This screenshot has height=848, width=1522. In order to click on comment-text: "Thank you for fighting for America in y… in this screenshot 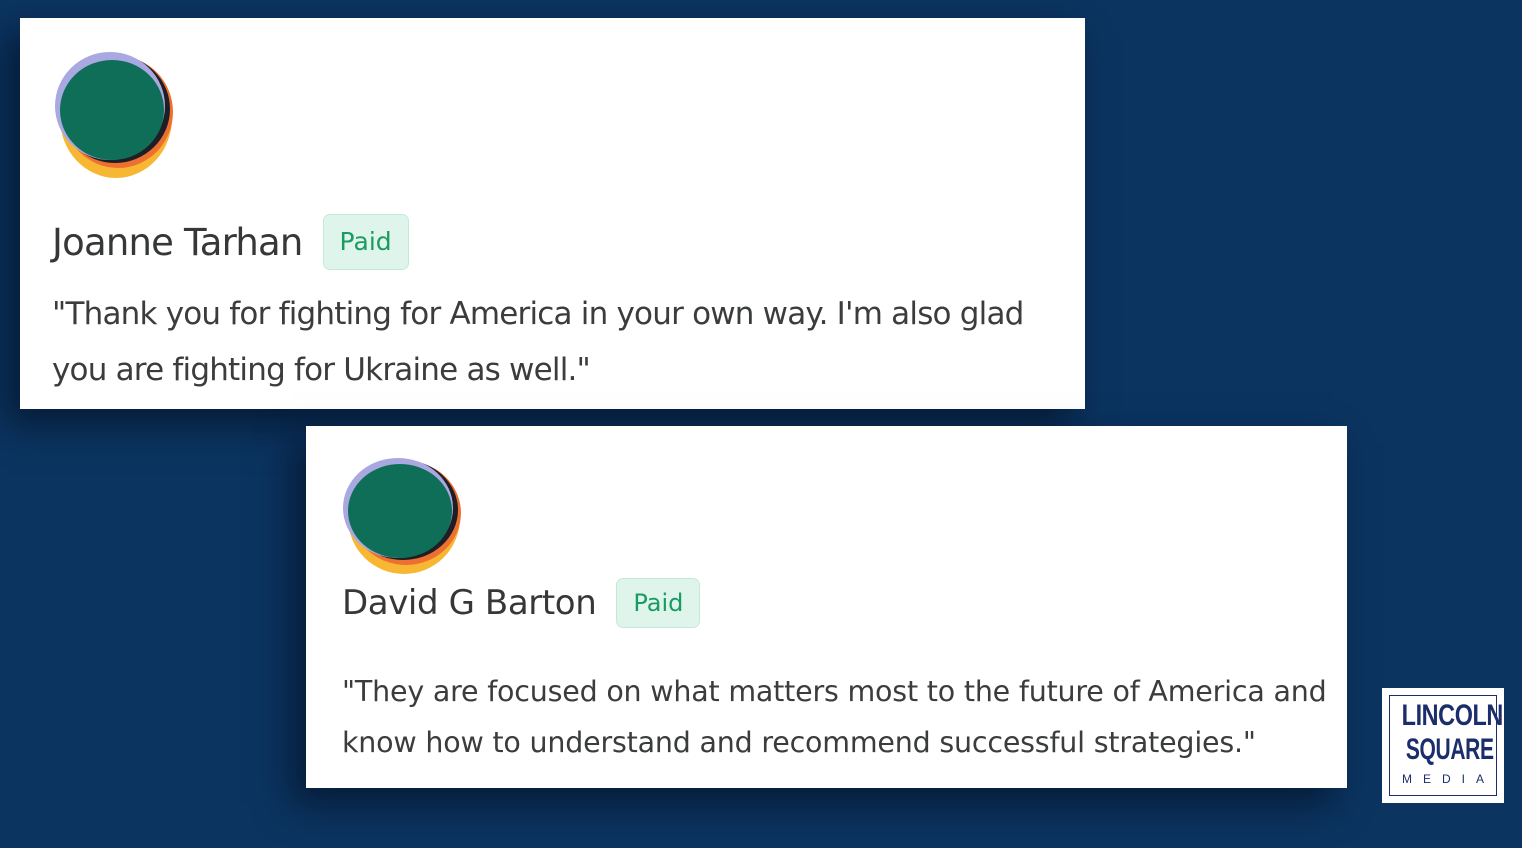, I will do `click(538, 342)`.